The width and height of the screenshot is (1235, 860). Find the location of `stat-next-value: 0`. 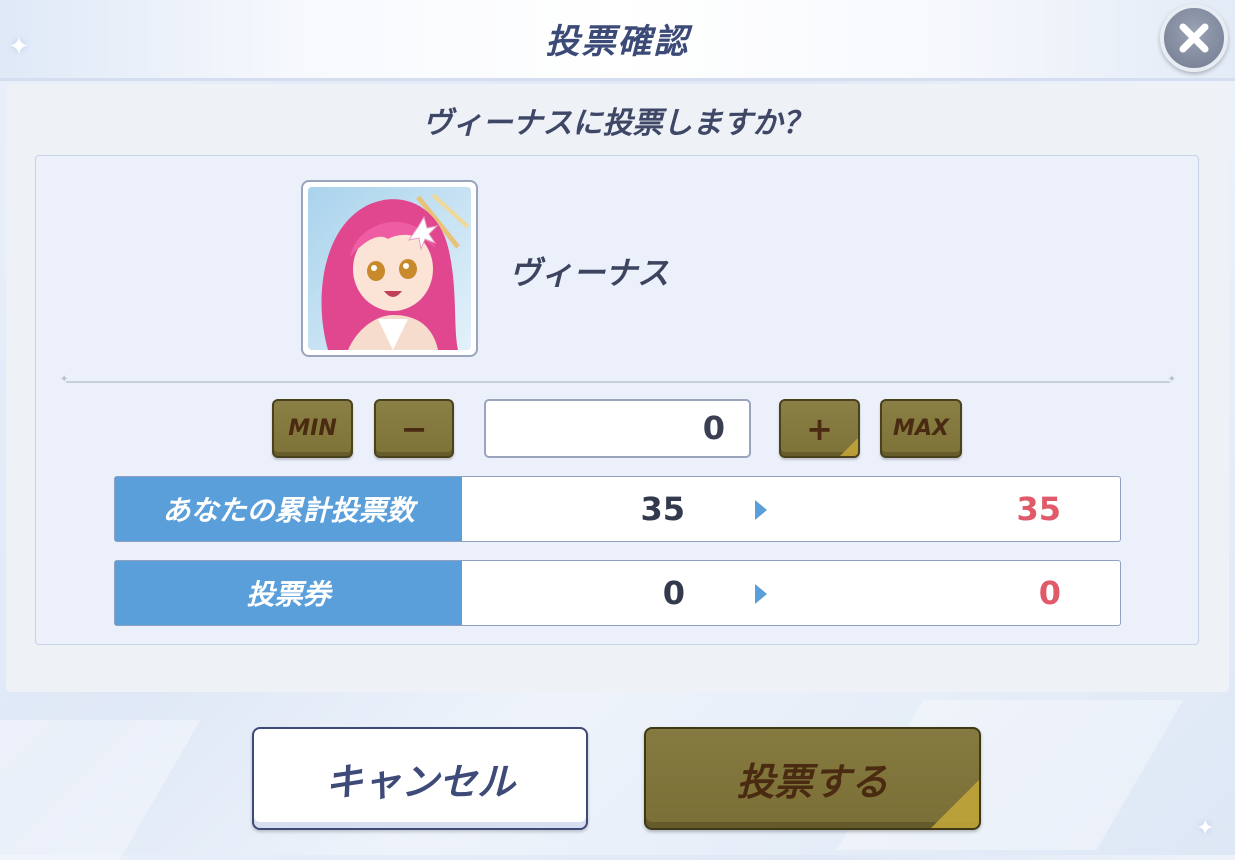

stat-next-value: 0 is located at coordinates (1049, 593).